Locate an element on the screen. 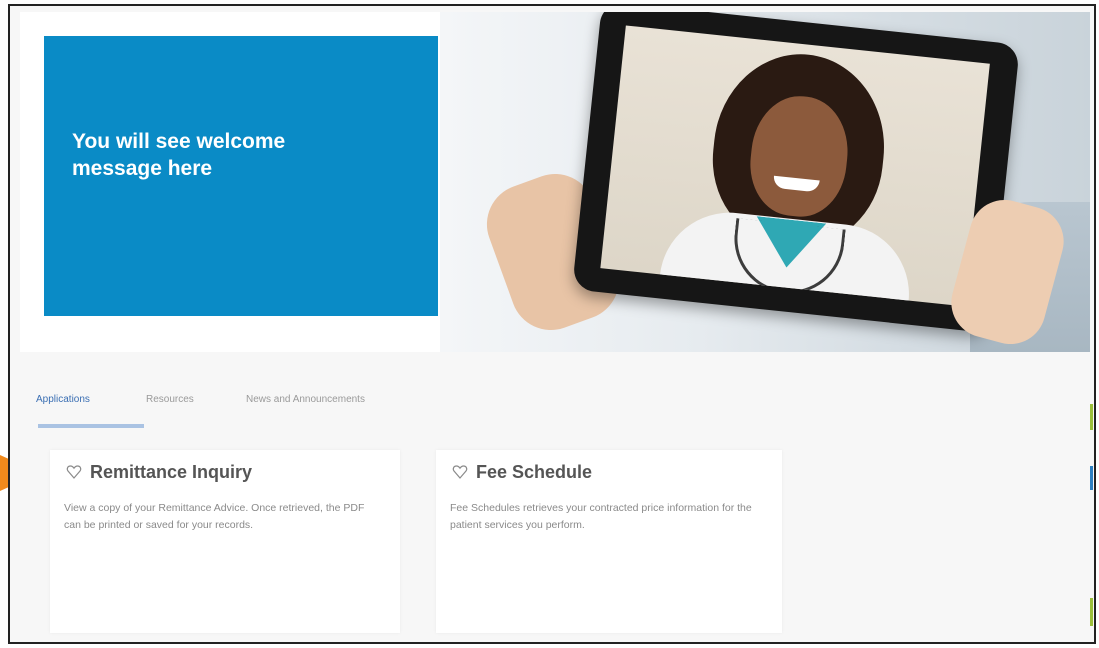 This screenshot has height=648, width=1099. tab-resources: Resources is located at coordinates (170, 399).